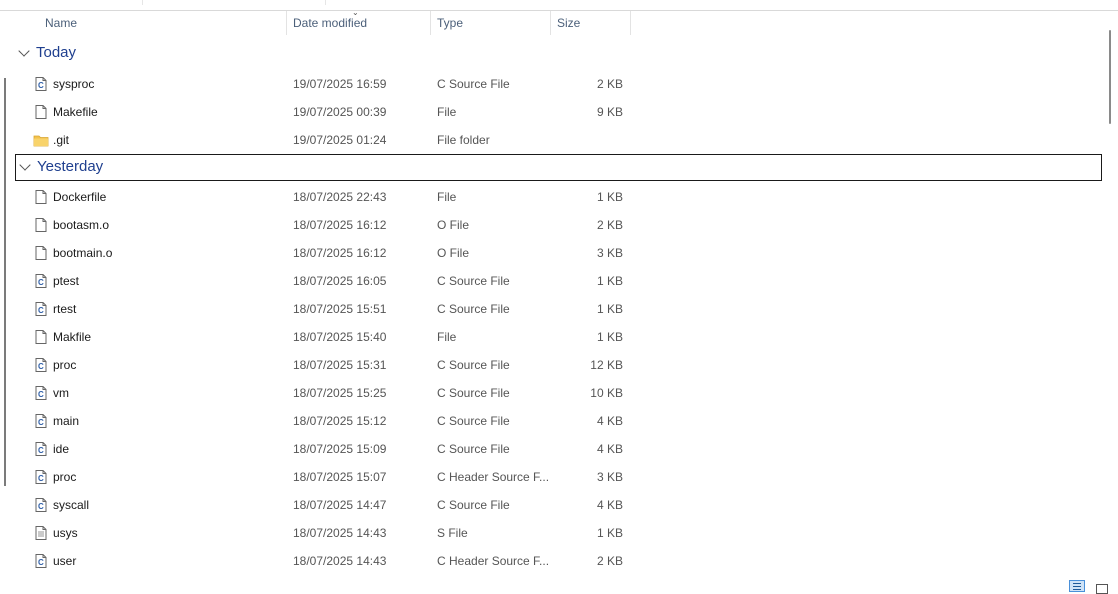  I want to click on list-item: Crtest 18/07/2025 15:51 C Source File 1 KB, so click(558, 309).